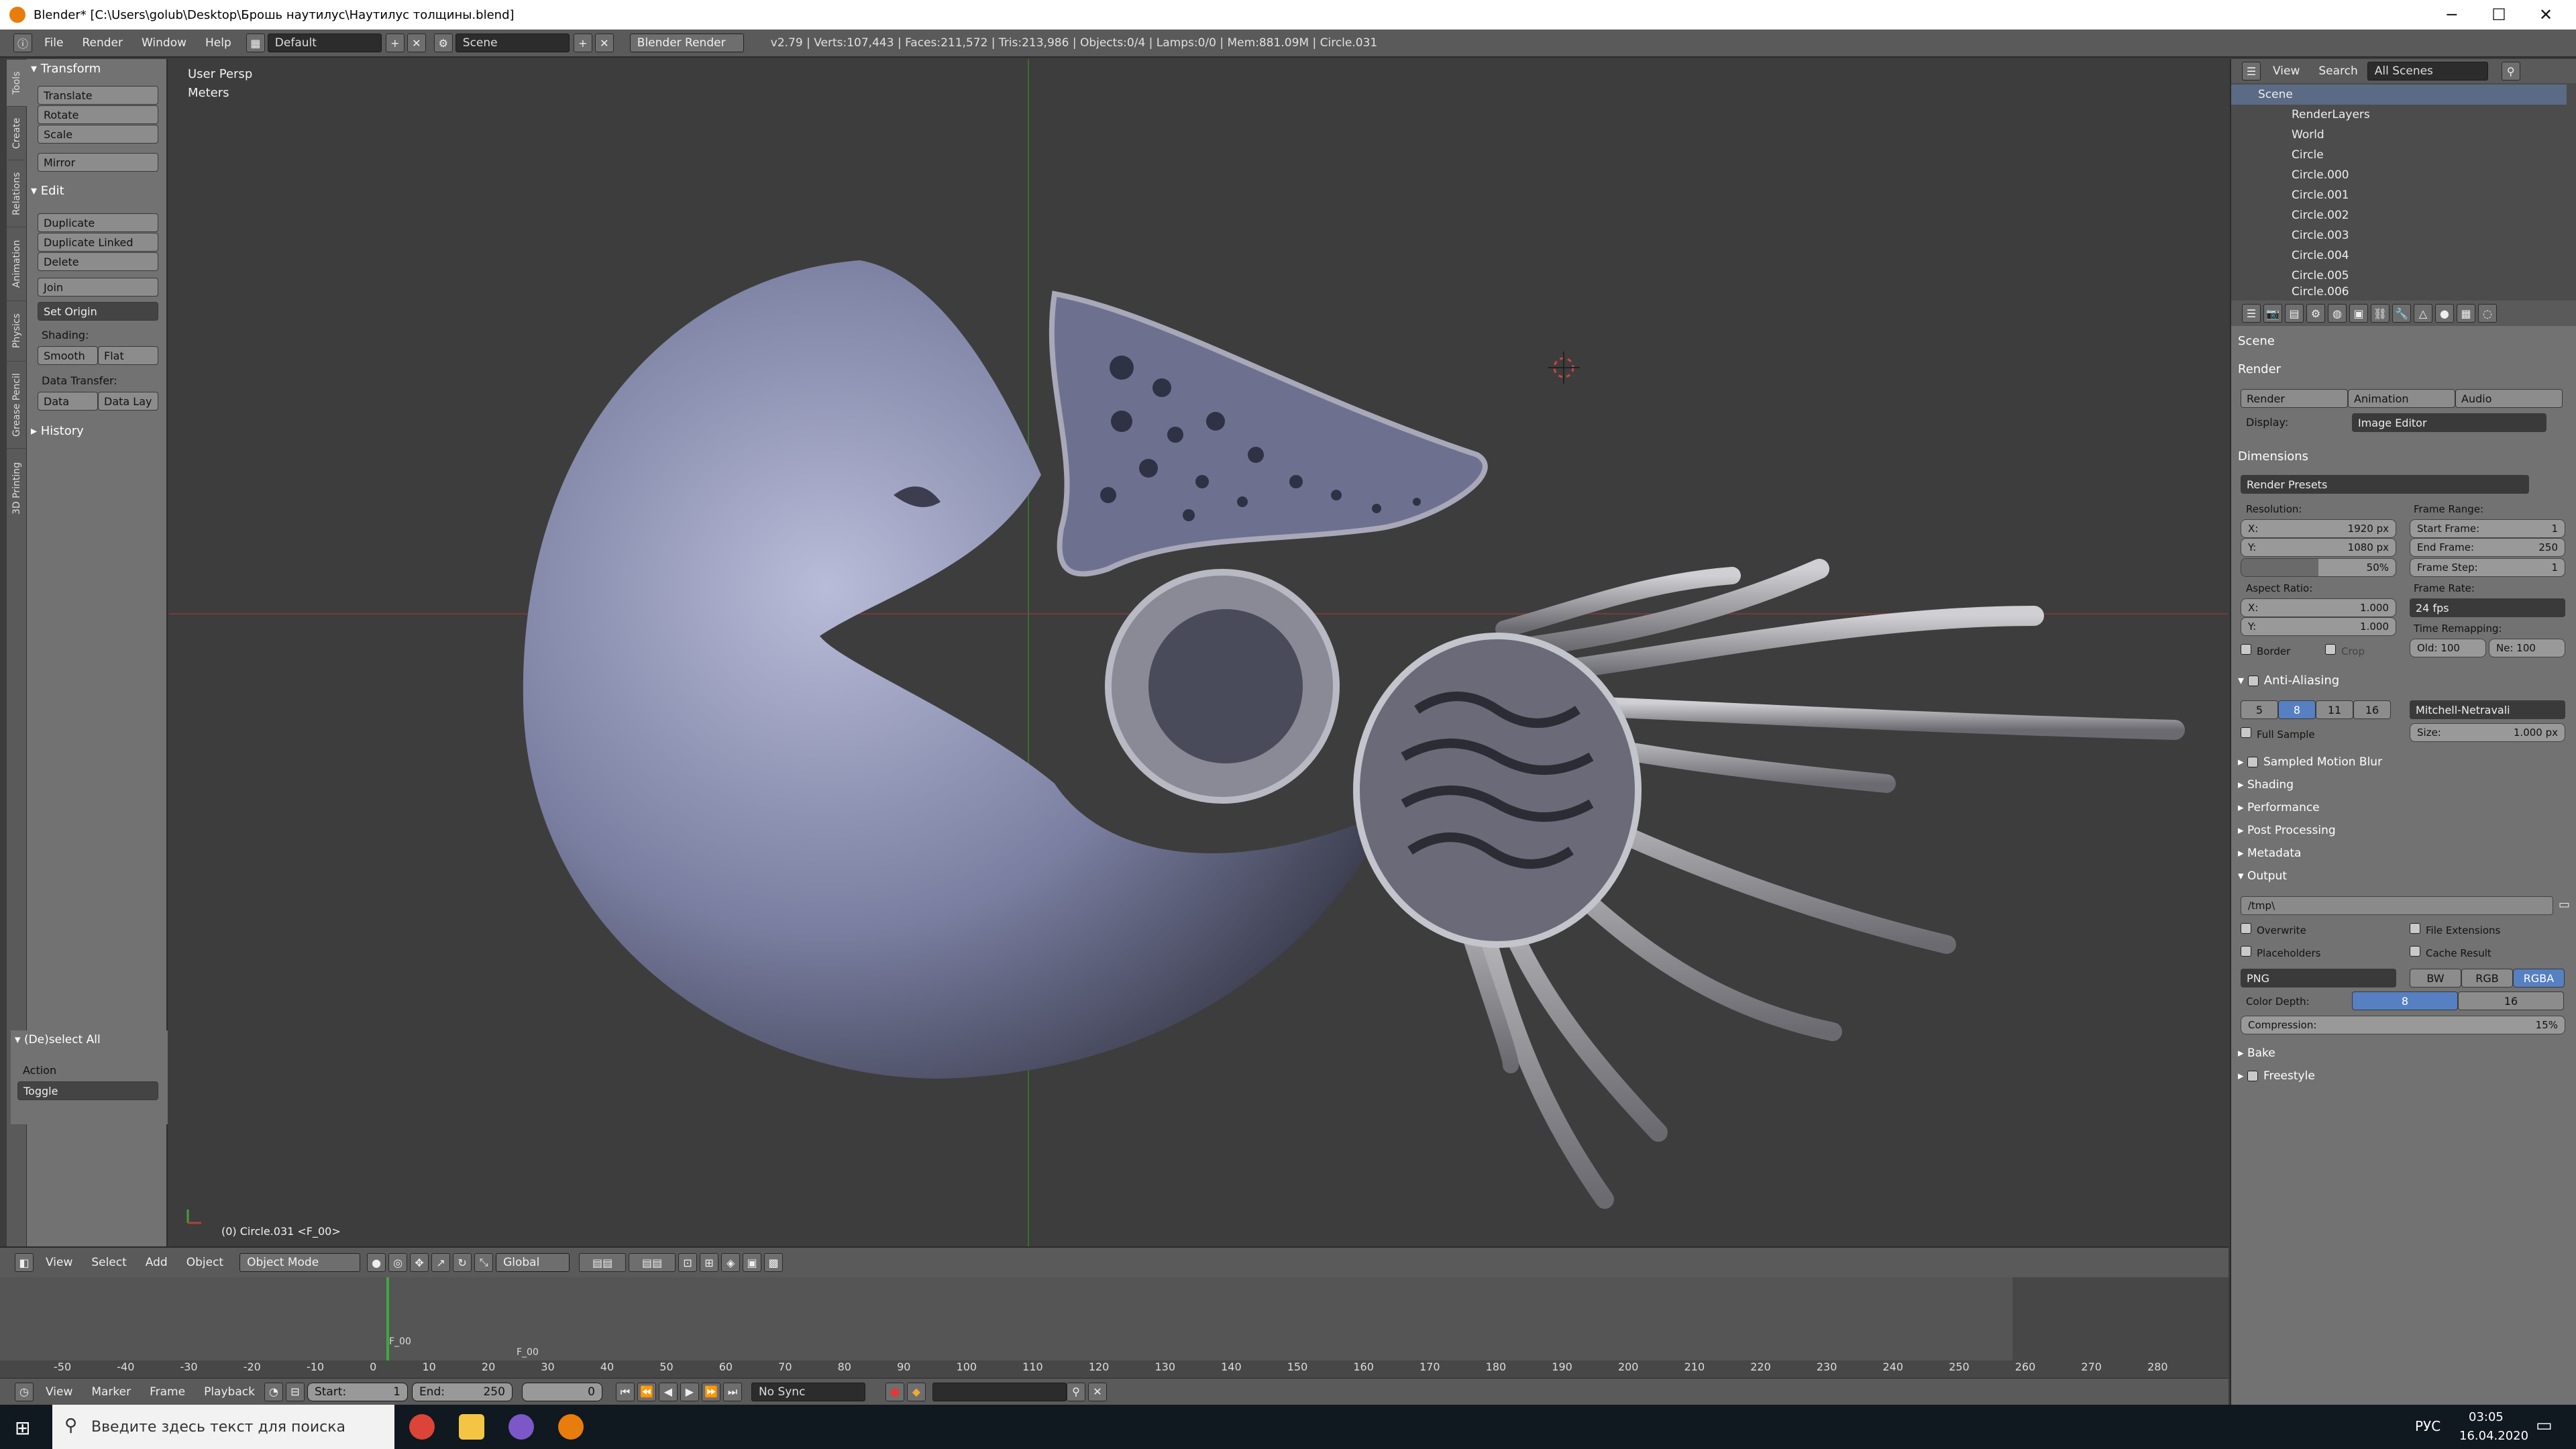 The height and width of the screenshot is (1449, 2576). I want to click on mode-select: Object Mode, so click(300, 1262).